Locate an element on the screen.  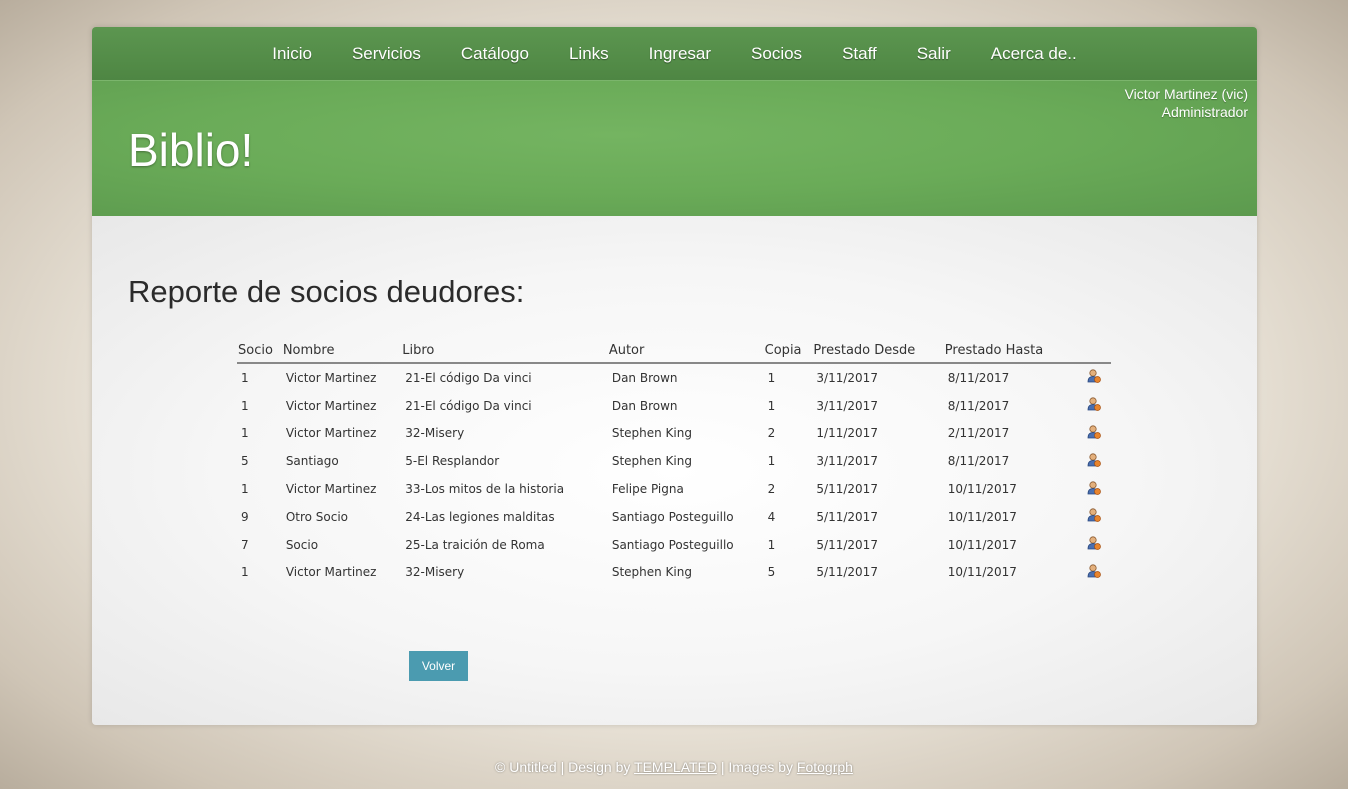
volver-button: Volver is located at coordinates (438, 666).